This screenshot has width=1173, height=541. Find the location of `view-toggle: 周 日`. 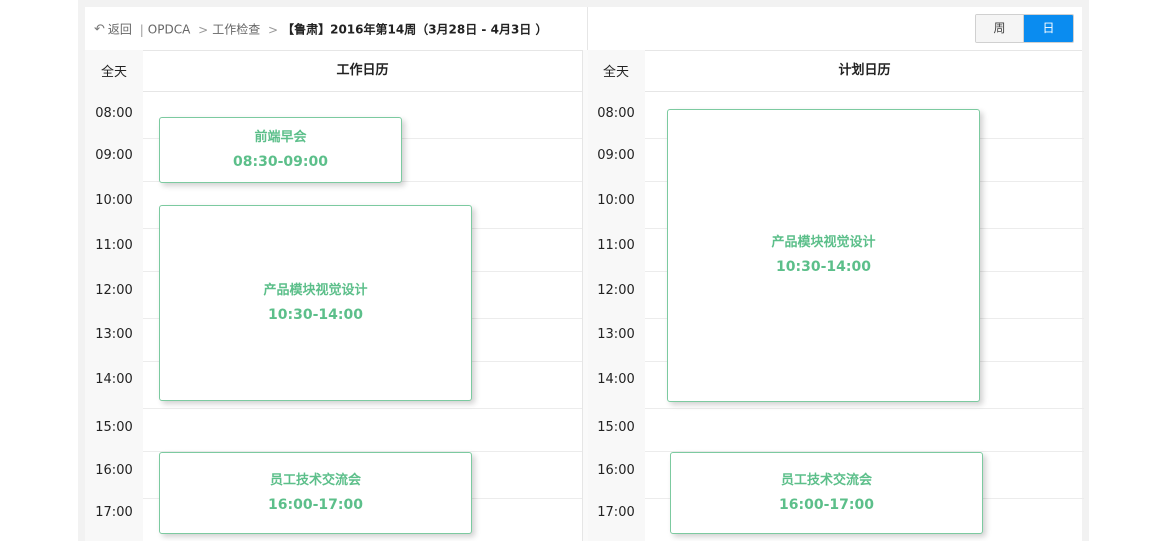

view-toggle: 周 日 is located at coordinates (1024, 28).